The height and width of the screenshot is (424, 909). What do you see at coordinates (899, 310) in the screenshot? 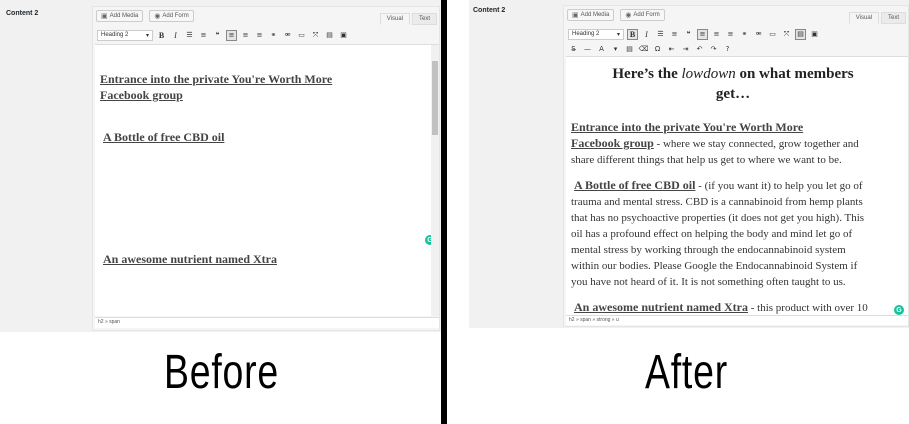
I see `grammarly-icon: G` at bounding box center [899, 310].